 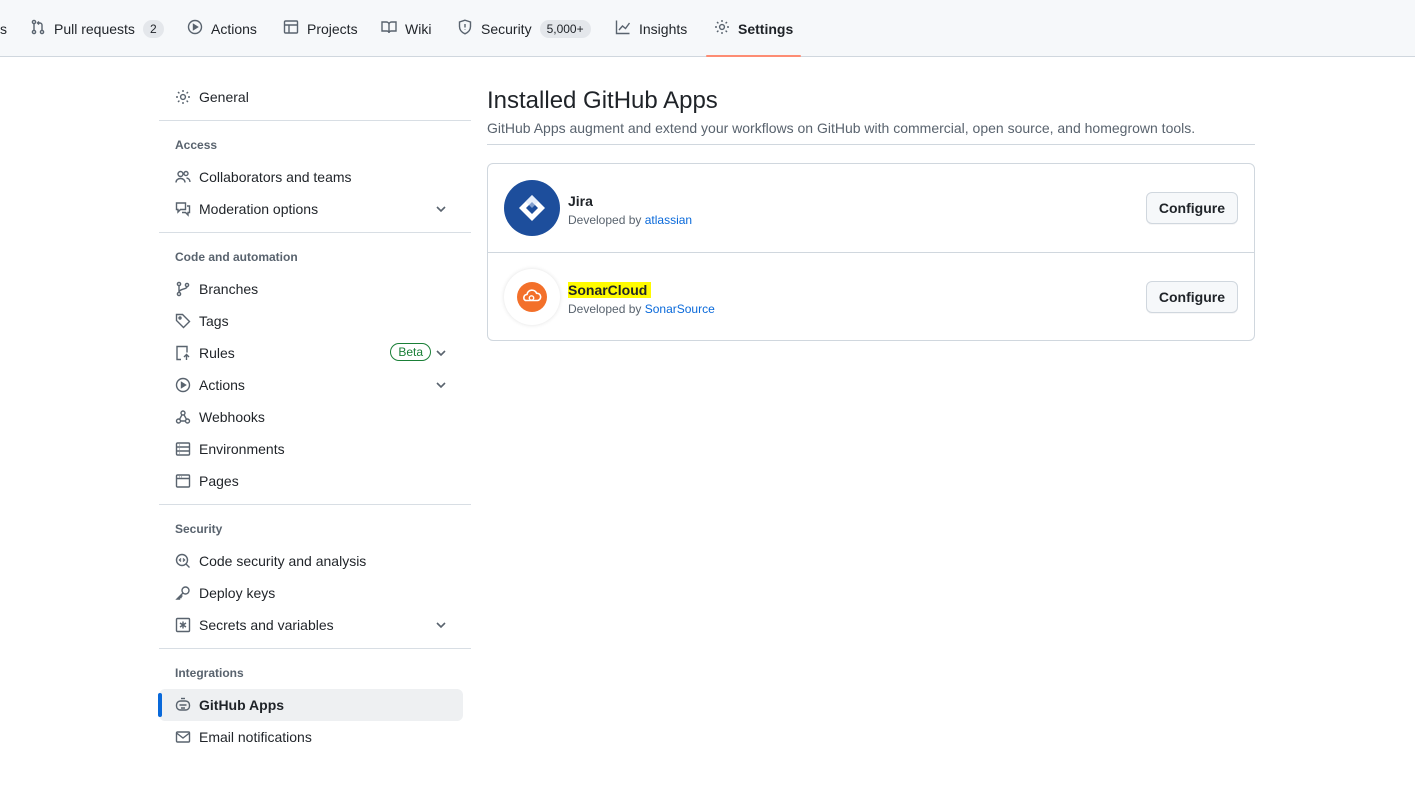 I want to click on sonarcloud-icon, so click(x=532, y=297).